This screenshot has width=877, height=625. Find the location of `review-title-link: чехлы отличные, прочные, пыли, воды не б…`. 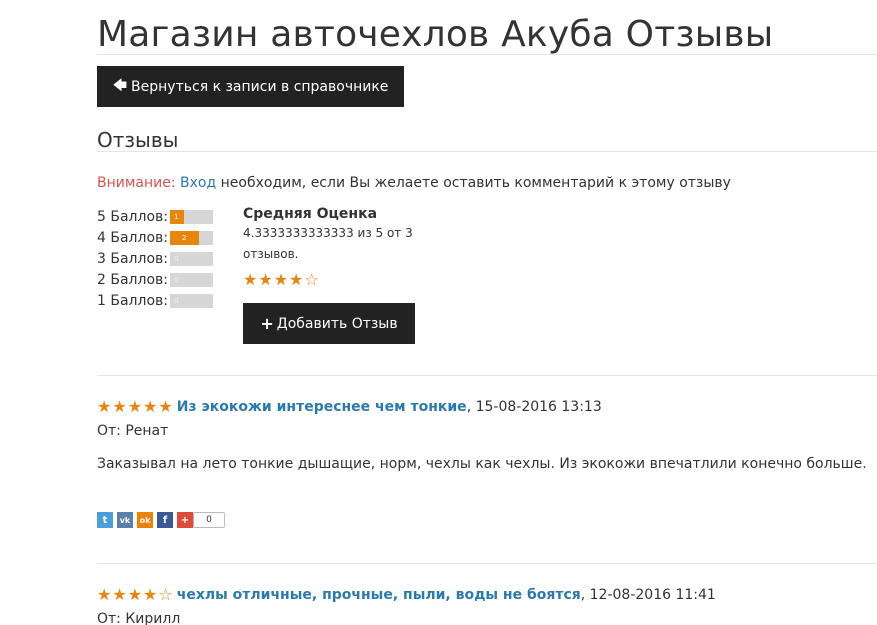

review-title-link: чехлы отличные, прочные, пыли, воды не б… is located at coordinates (379, 595).